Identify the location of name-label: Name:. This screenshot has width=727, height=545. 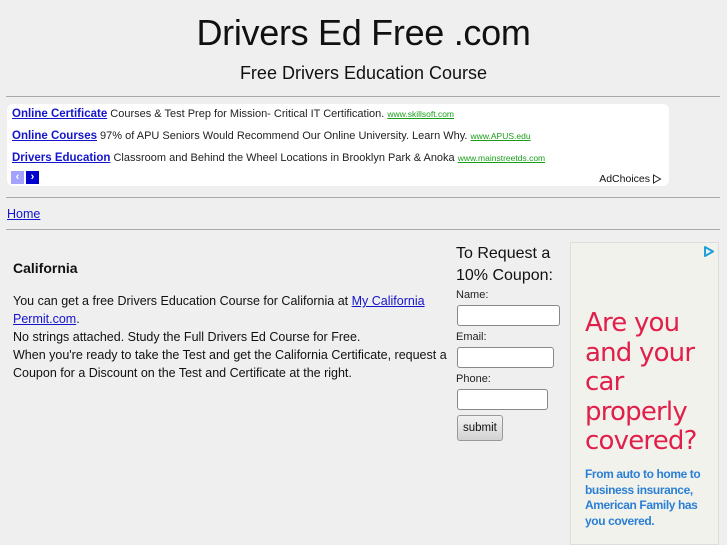
(472, 295).